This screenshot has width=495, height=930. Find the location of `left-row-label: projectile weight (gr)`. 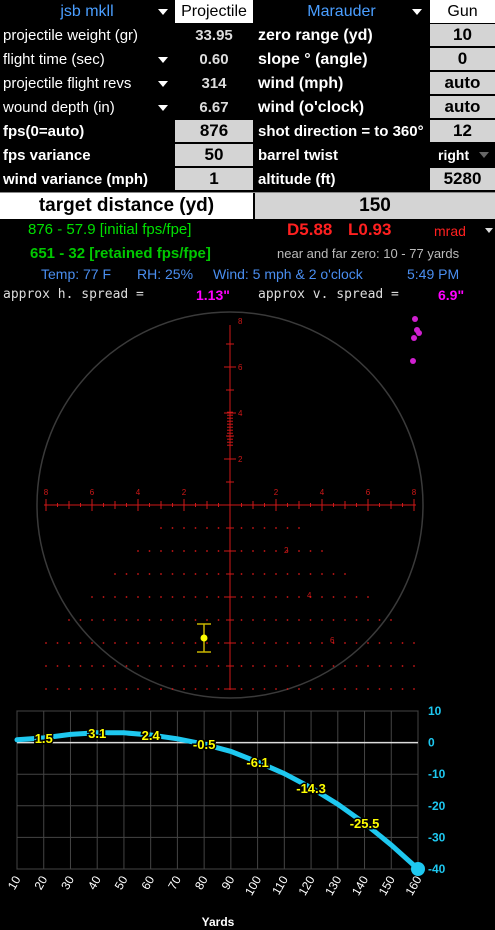

left-row-label: projectile weight (gr) is located at coordinates (87, 35).